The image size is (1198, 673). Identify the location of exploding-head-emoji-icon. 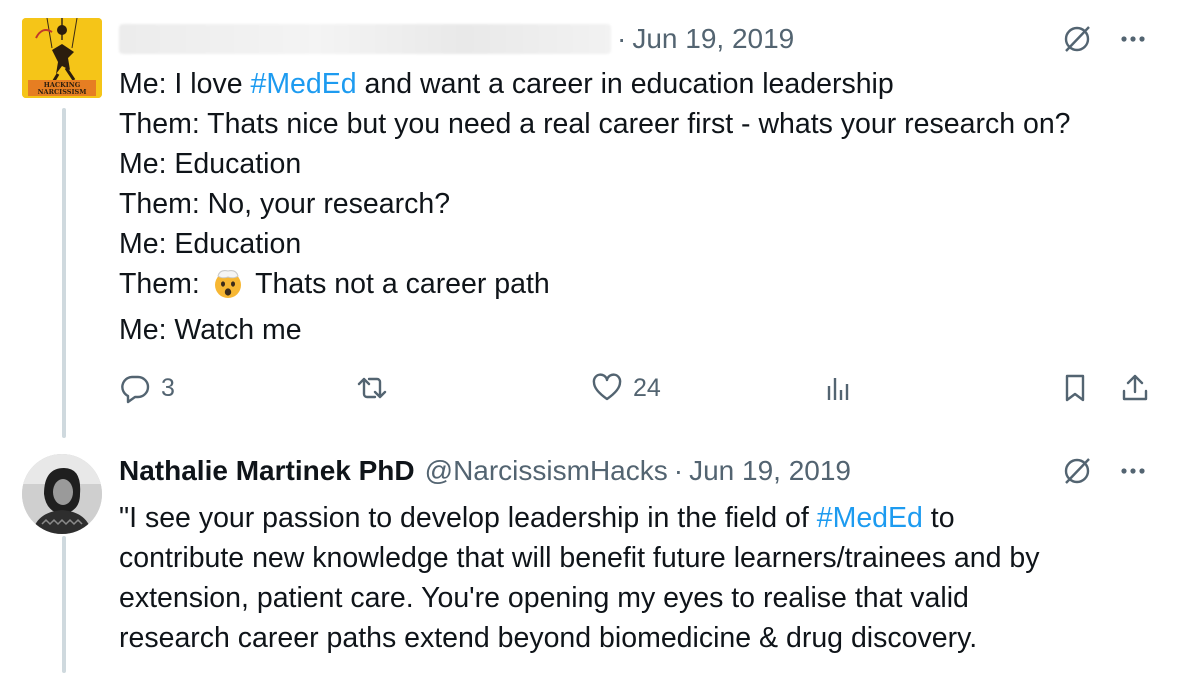
(228, 288).